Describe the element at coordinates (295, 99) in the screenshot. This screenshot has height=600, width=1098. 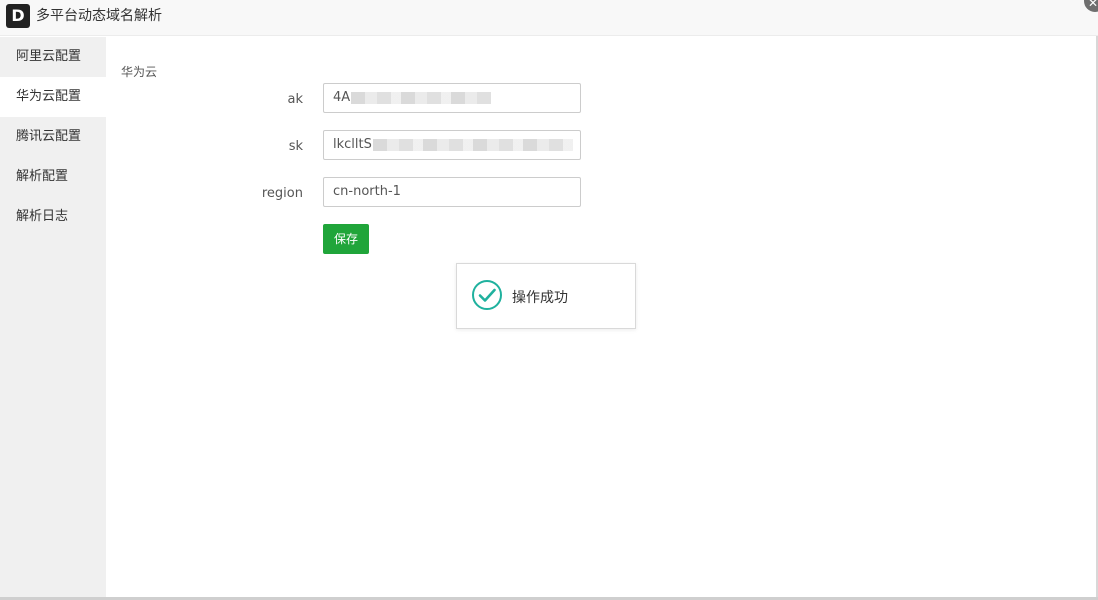
I see `ak-label: ak` at that location.